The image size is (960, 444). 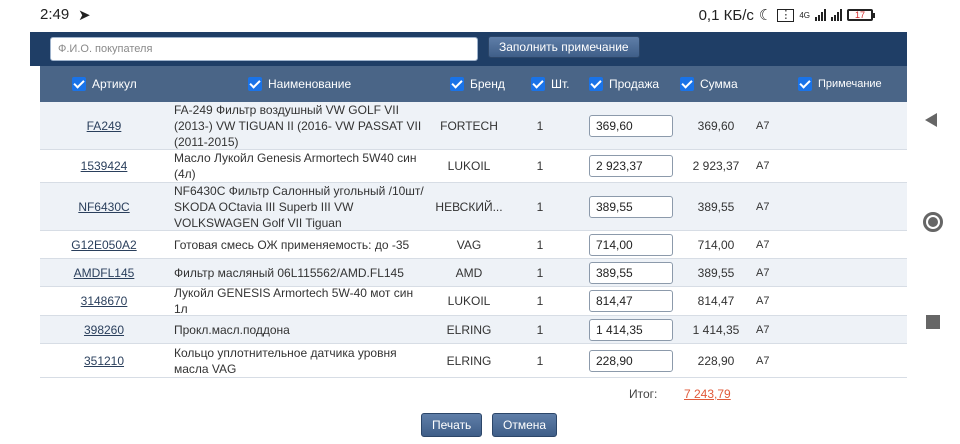 What do you see at coordinates (104, 84) in the screenshot?
I see `column-article: Артикул` at bounding box center [104, 84].